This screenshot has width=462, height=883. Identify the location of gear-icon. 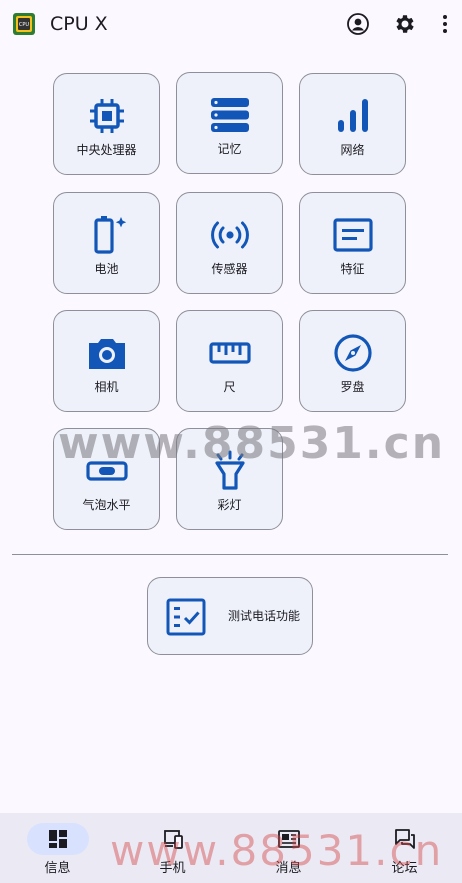
(405, 24).